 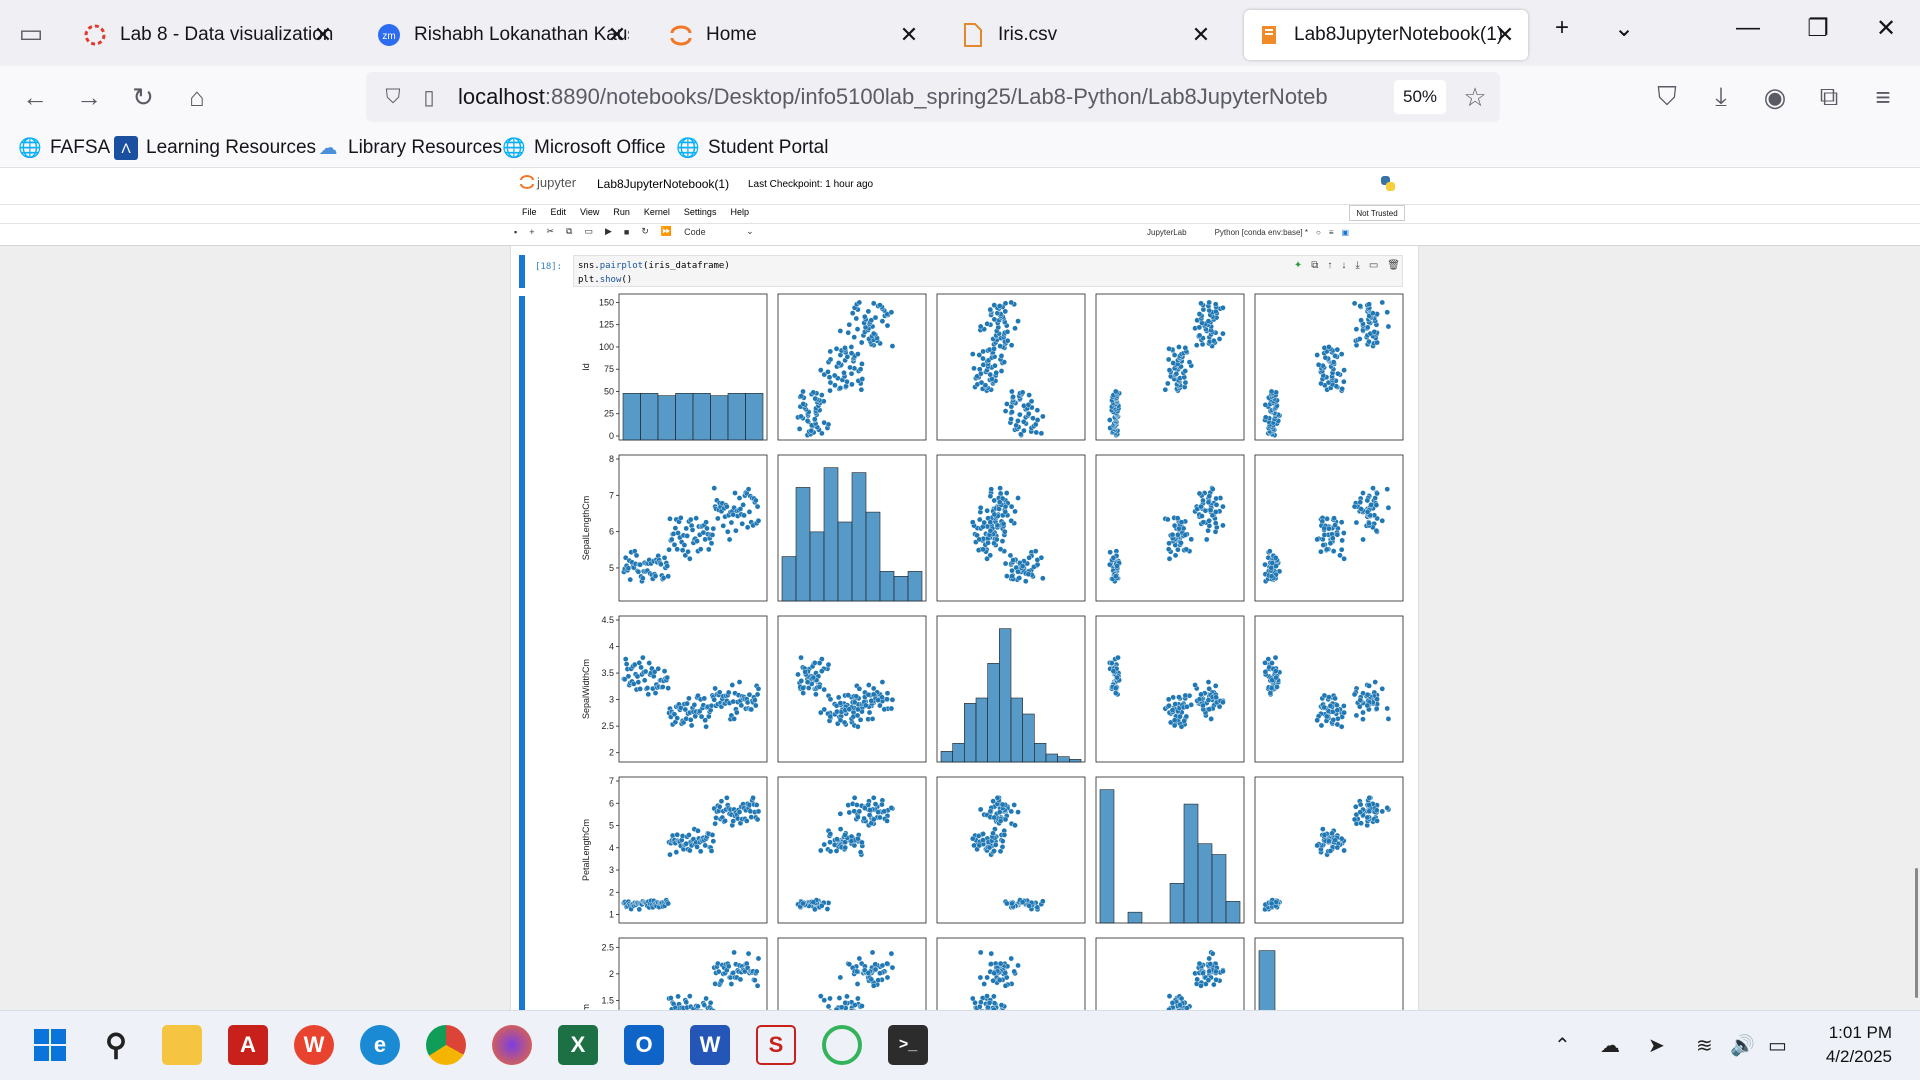 What do you see at coordinates (1742, 1045) in the screenshot?
I see `volume-icon: 🔊` at bounding box center [1742, 1045].